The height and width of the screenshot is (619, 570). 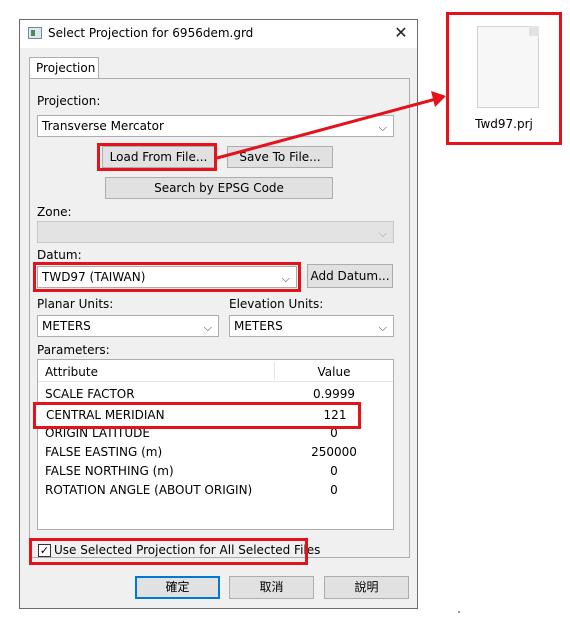 I want to click on file-name: Twd97.prj, so click(x=504, y=124).